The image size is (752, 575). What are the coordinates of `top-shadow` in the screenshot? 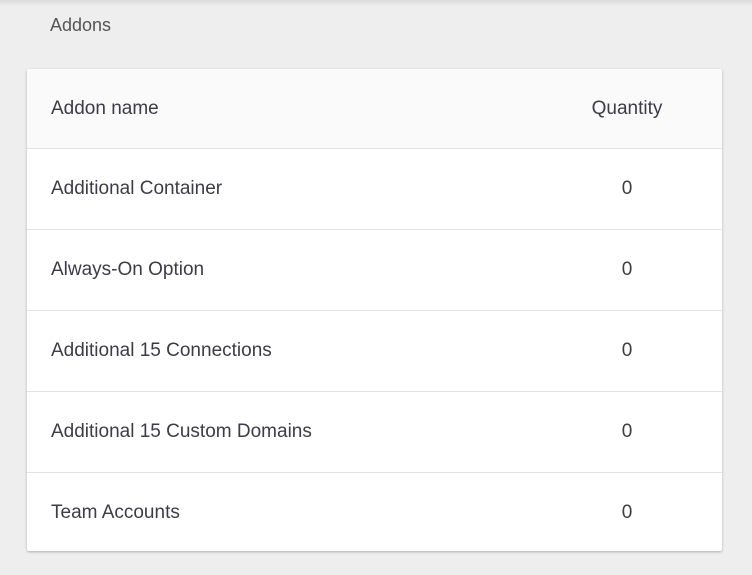 It's located at (376, 3).